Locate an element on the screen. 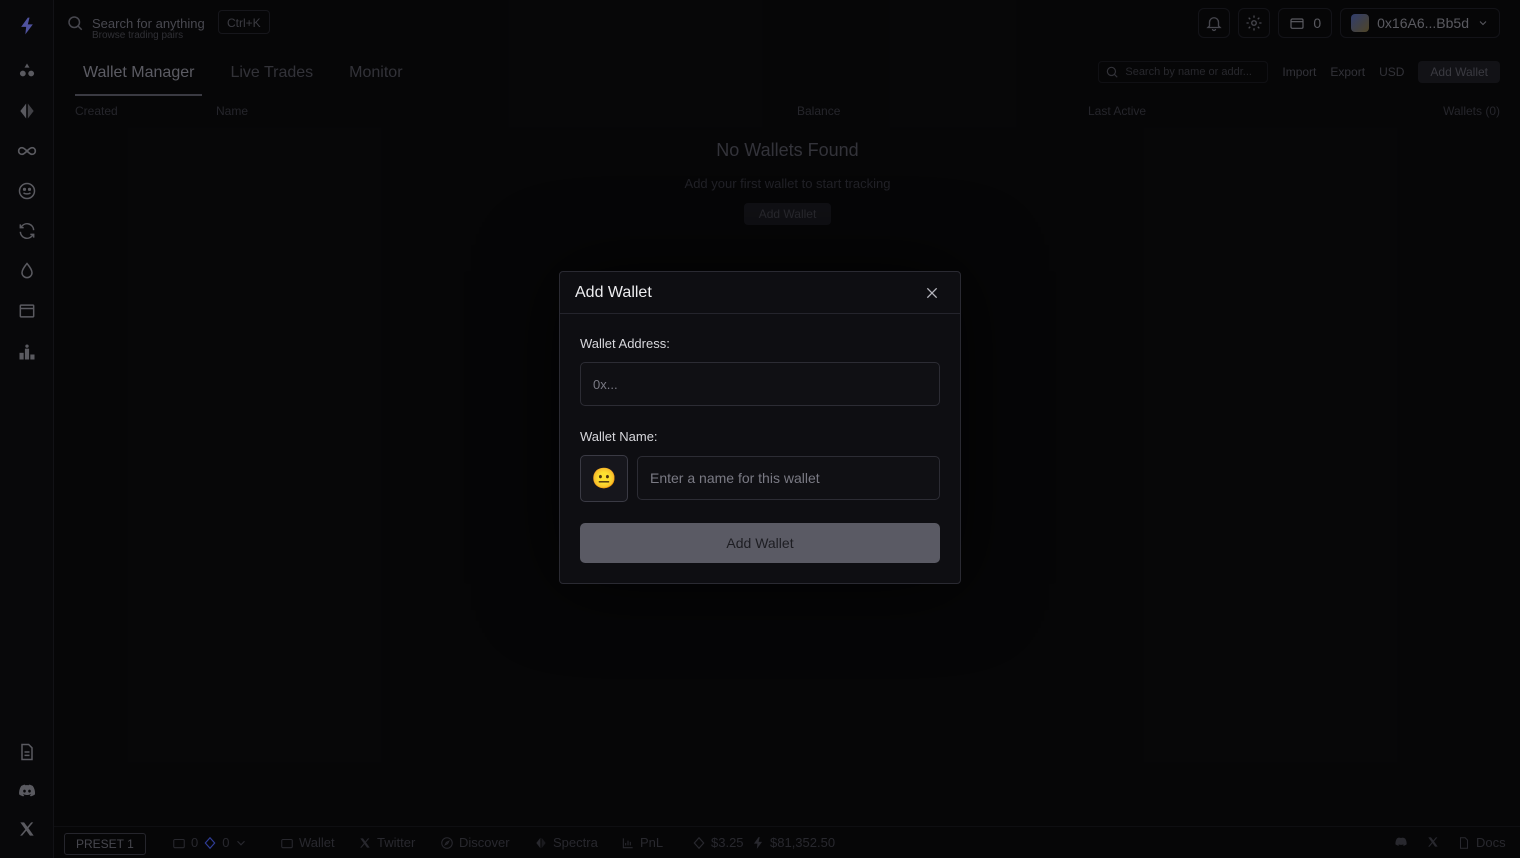  wallet-name-input is located at coordinates (788, 478).